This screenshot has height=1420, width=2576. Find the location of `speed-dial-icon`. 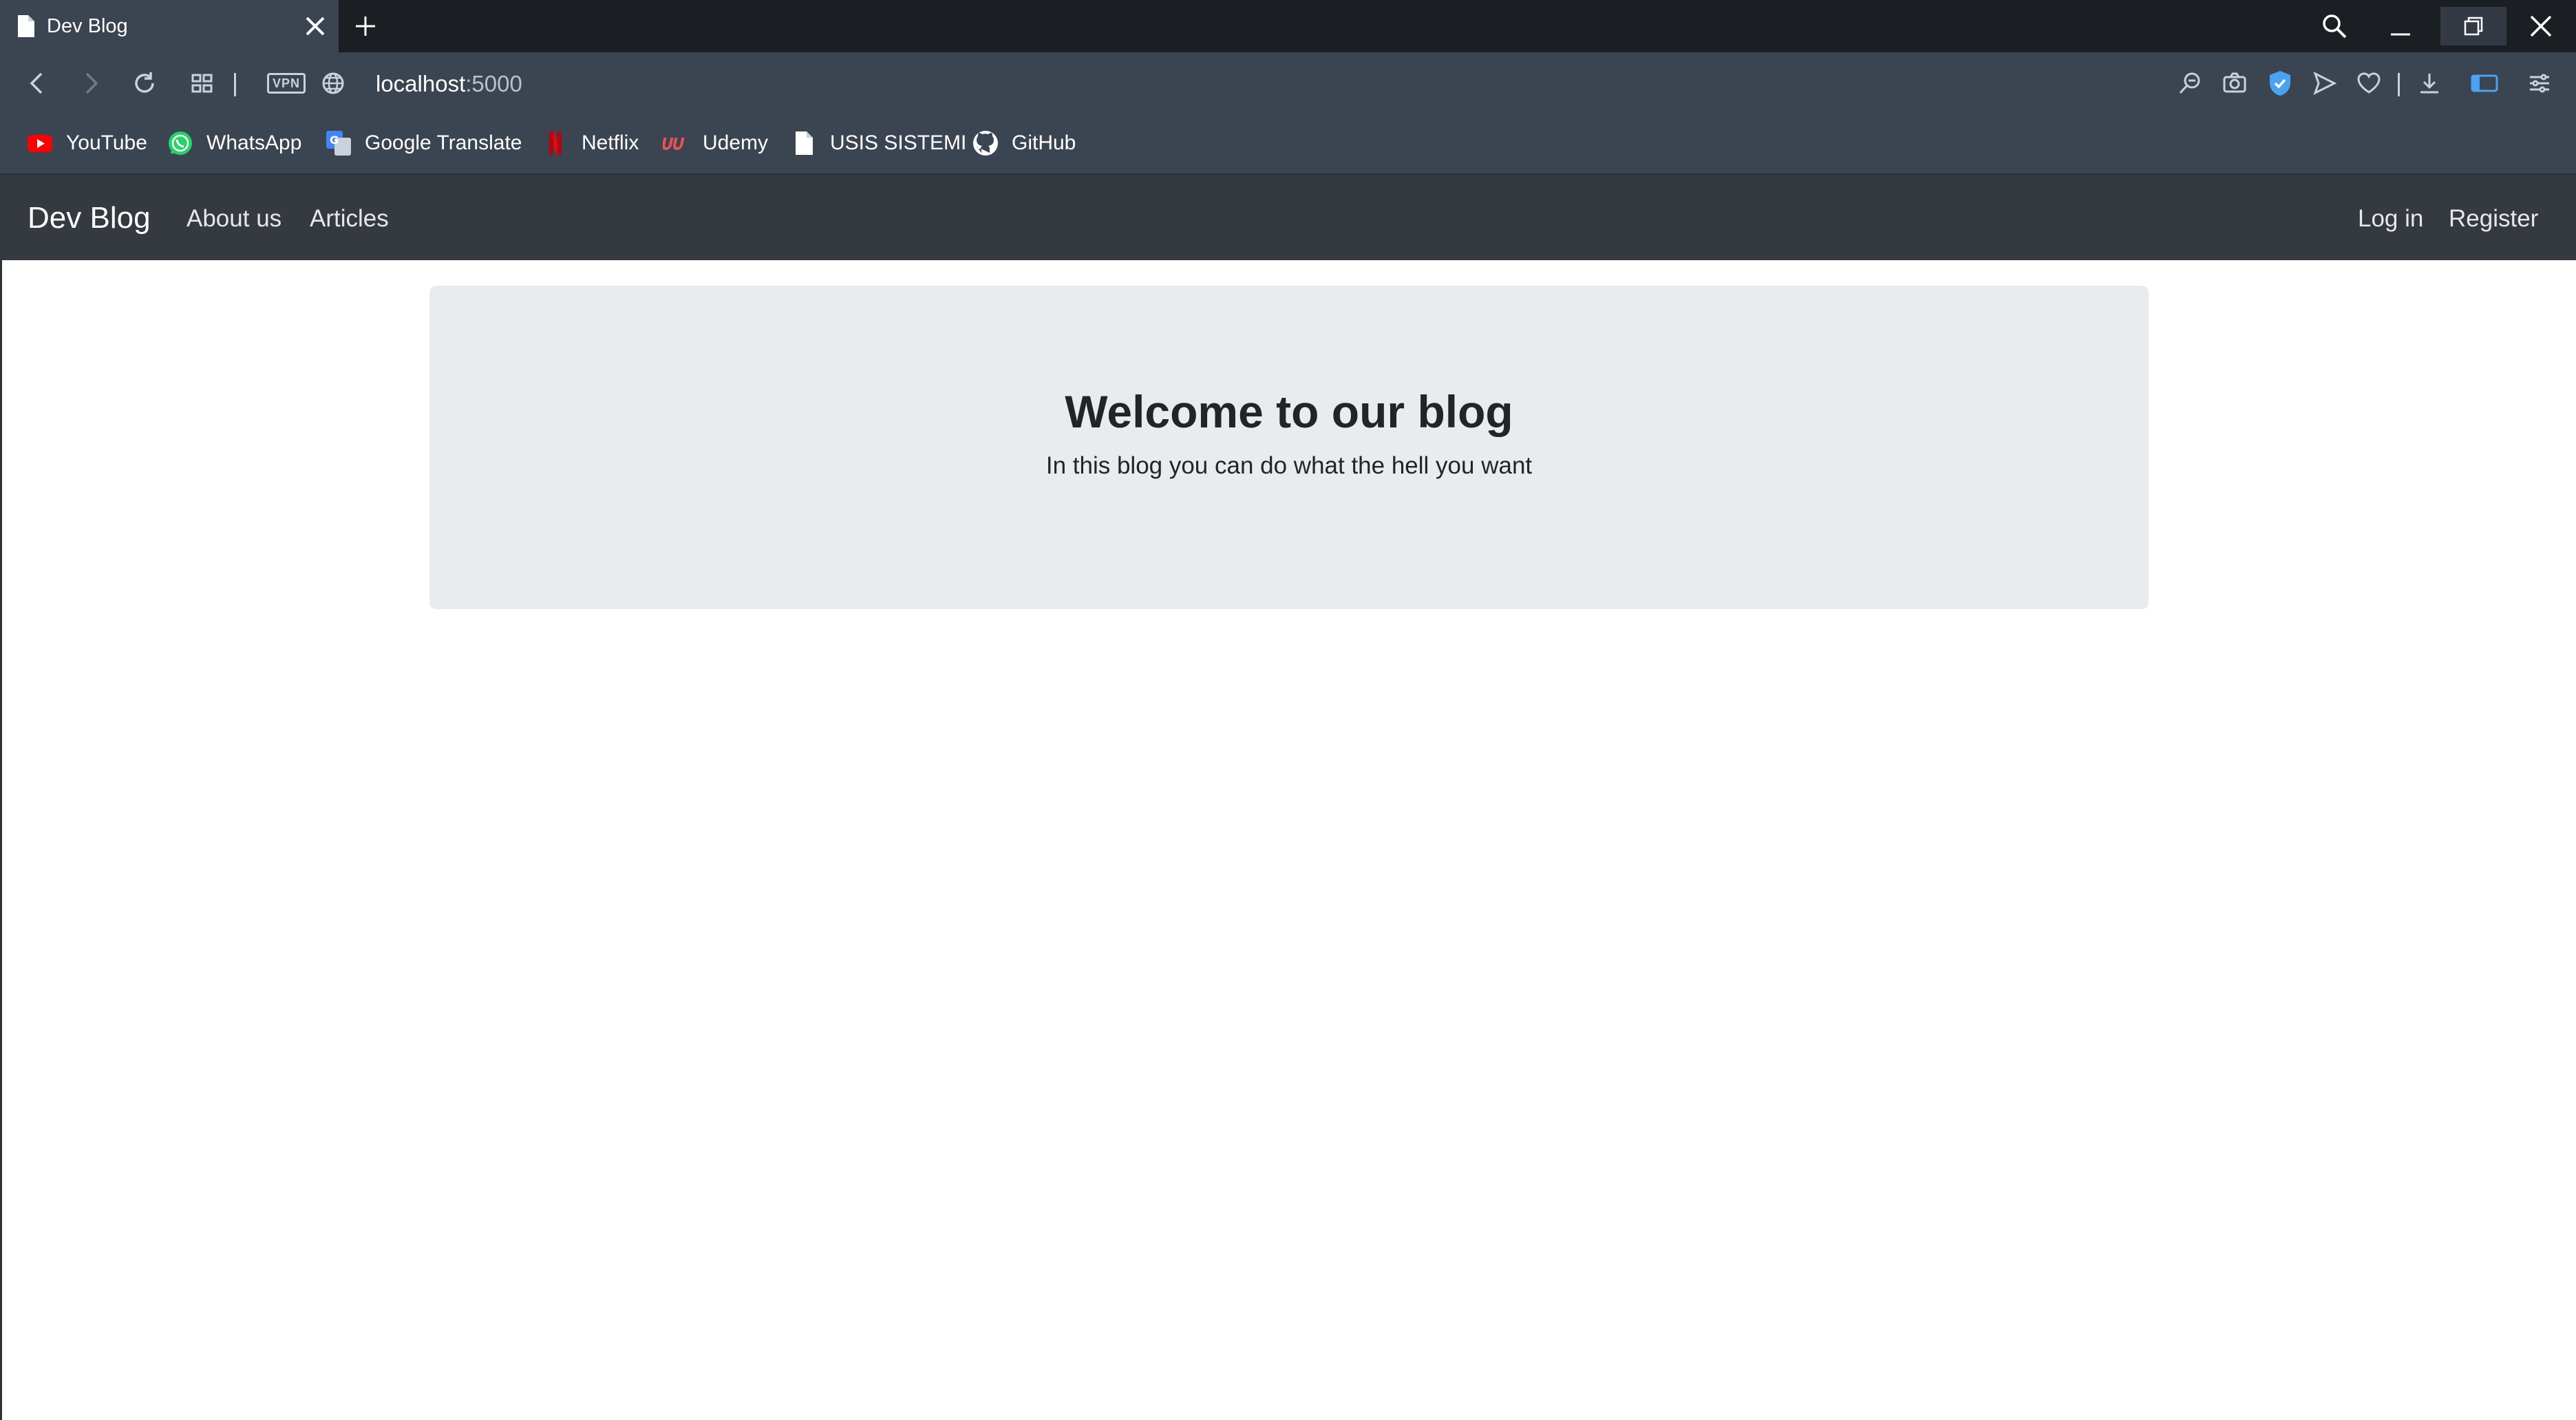

speed-dial-icon is located at coordinates (202, 83).